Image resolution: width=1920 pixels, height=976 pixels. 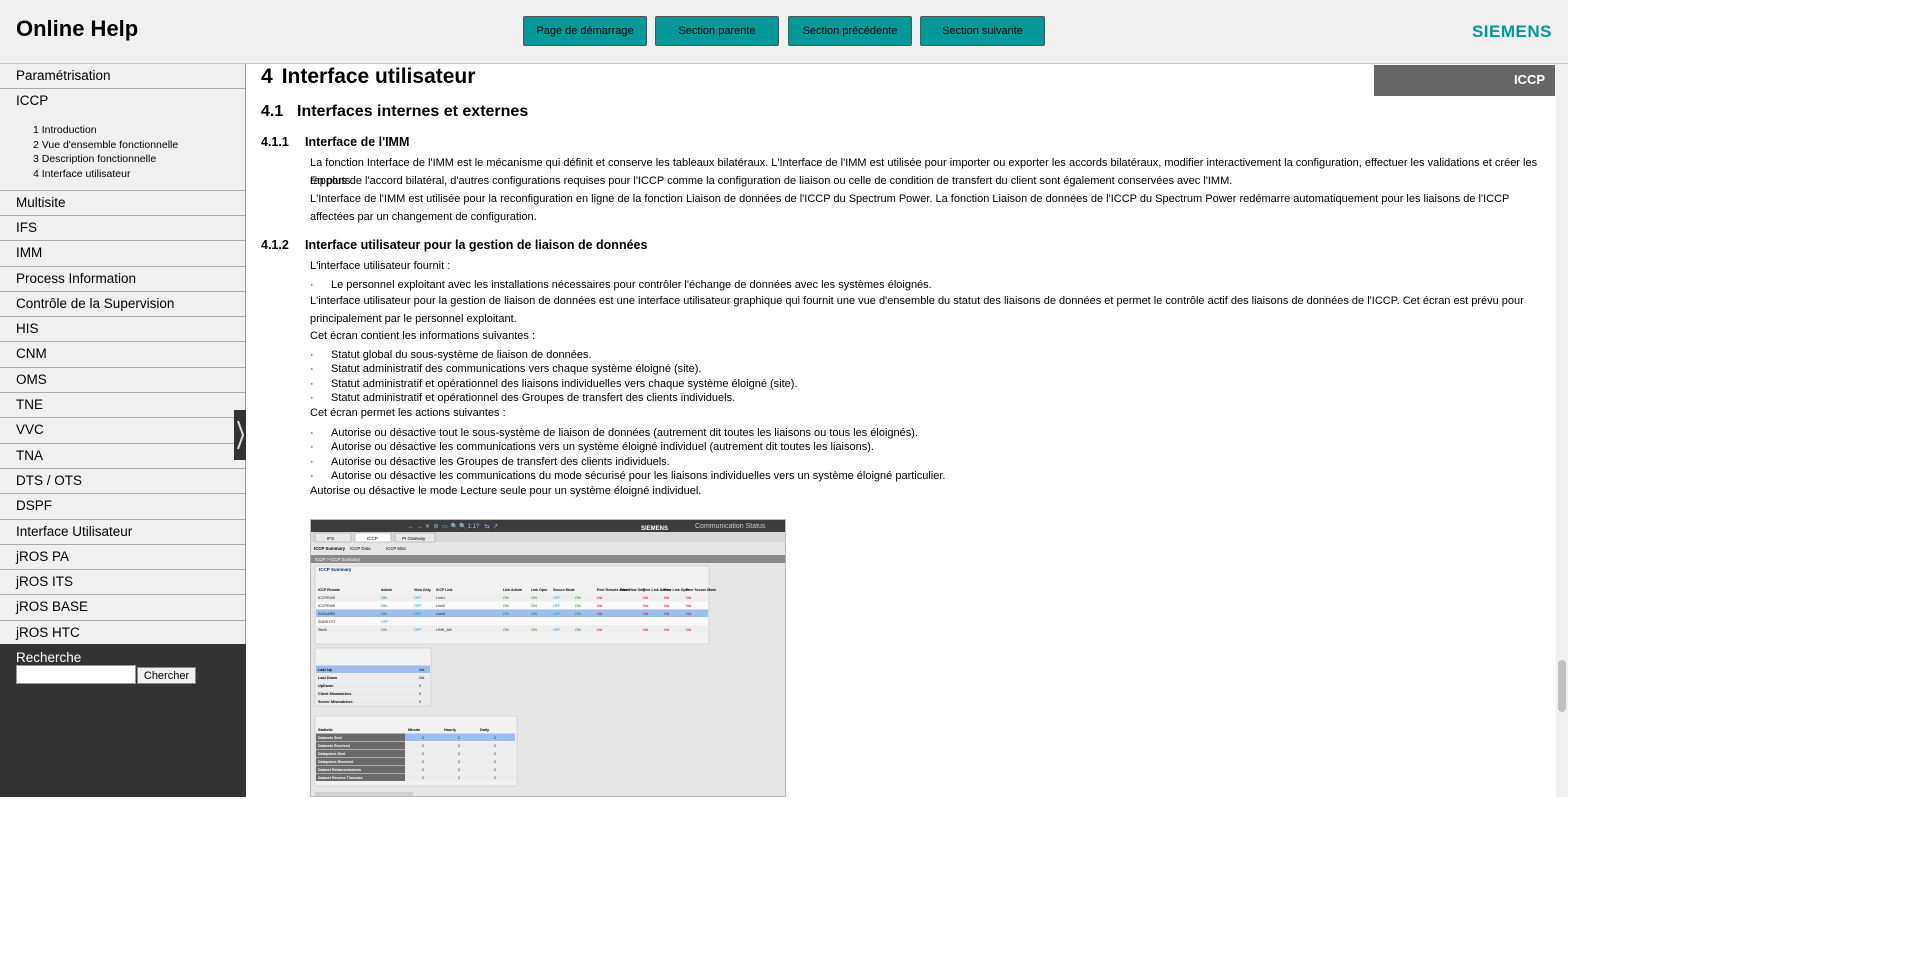 What do you see at coordinates (122, 279) in the screenshot?
I see `sidebar-item-process-information: Process Information` at bounding box center [122, 279].